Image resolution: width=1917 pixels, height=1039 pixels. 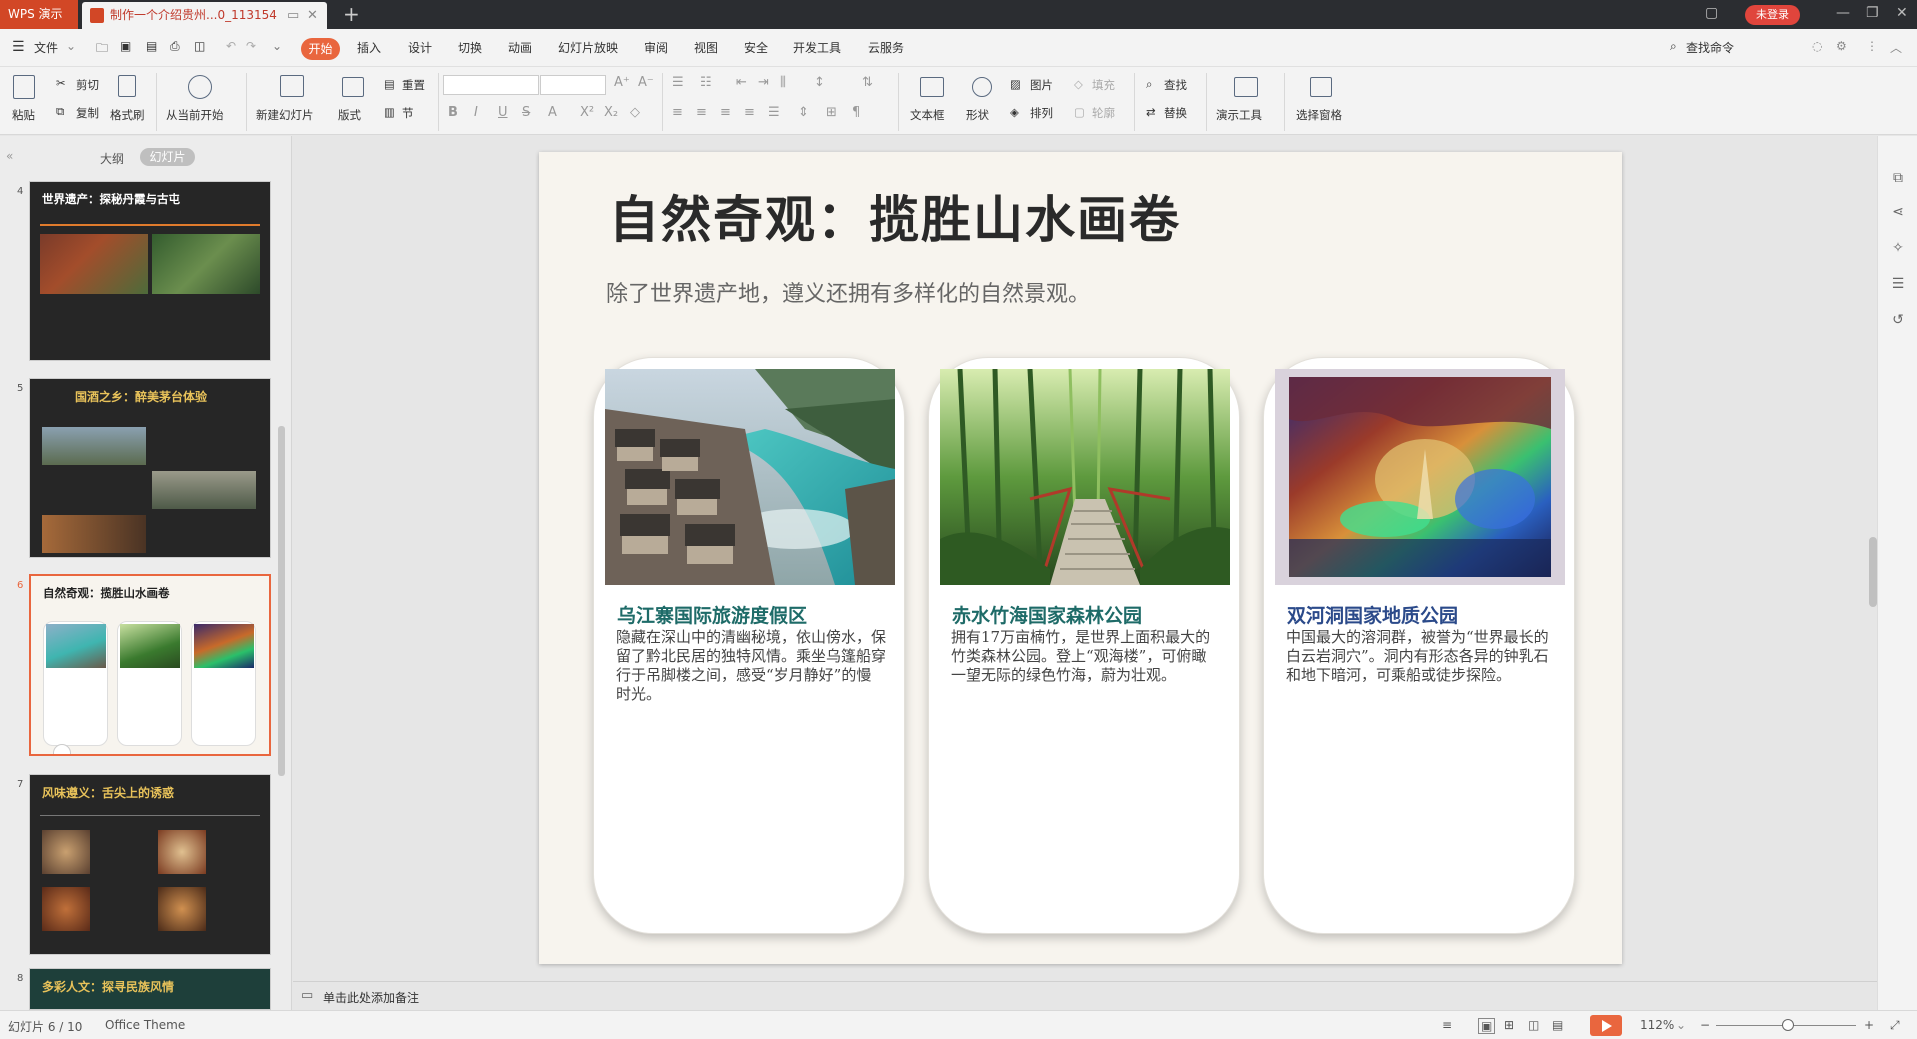 What do you see at coordinates (1869, 1025) in the screenshot?
I see `zoom-in-icon: +` at bounding box center [1869, 1025].